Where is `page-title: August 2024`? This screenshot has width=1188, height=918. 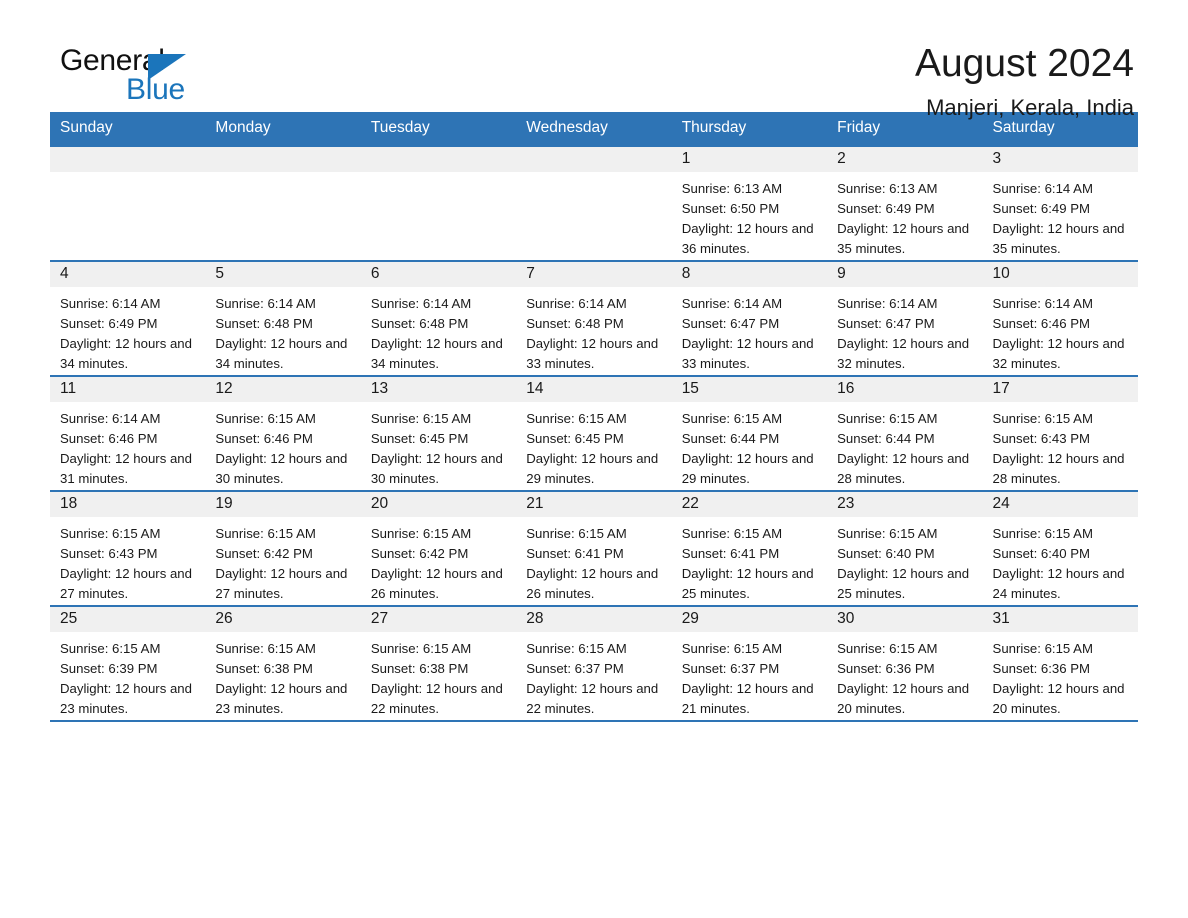
page-title: August 2024 is located at coordinates (1024, 63).